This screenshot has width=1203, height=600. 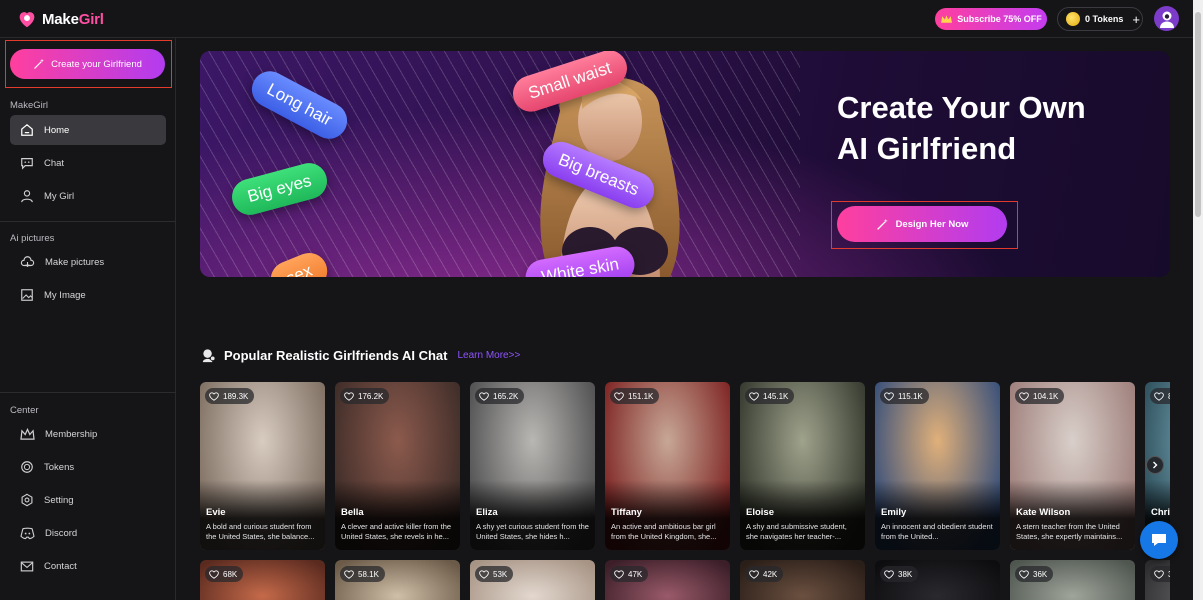 I want to click on likes-badge: 58.1K, so click(x=362, y=574).